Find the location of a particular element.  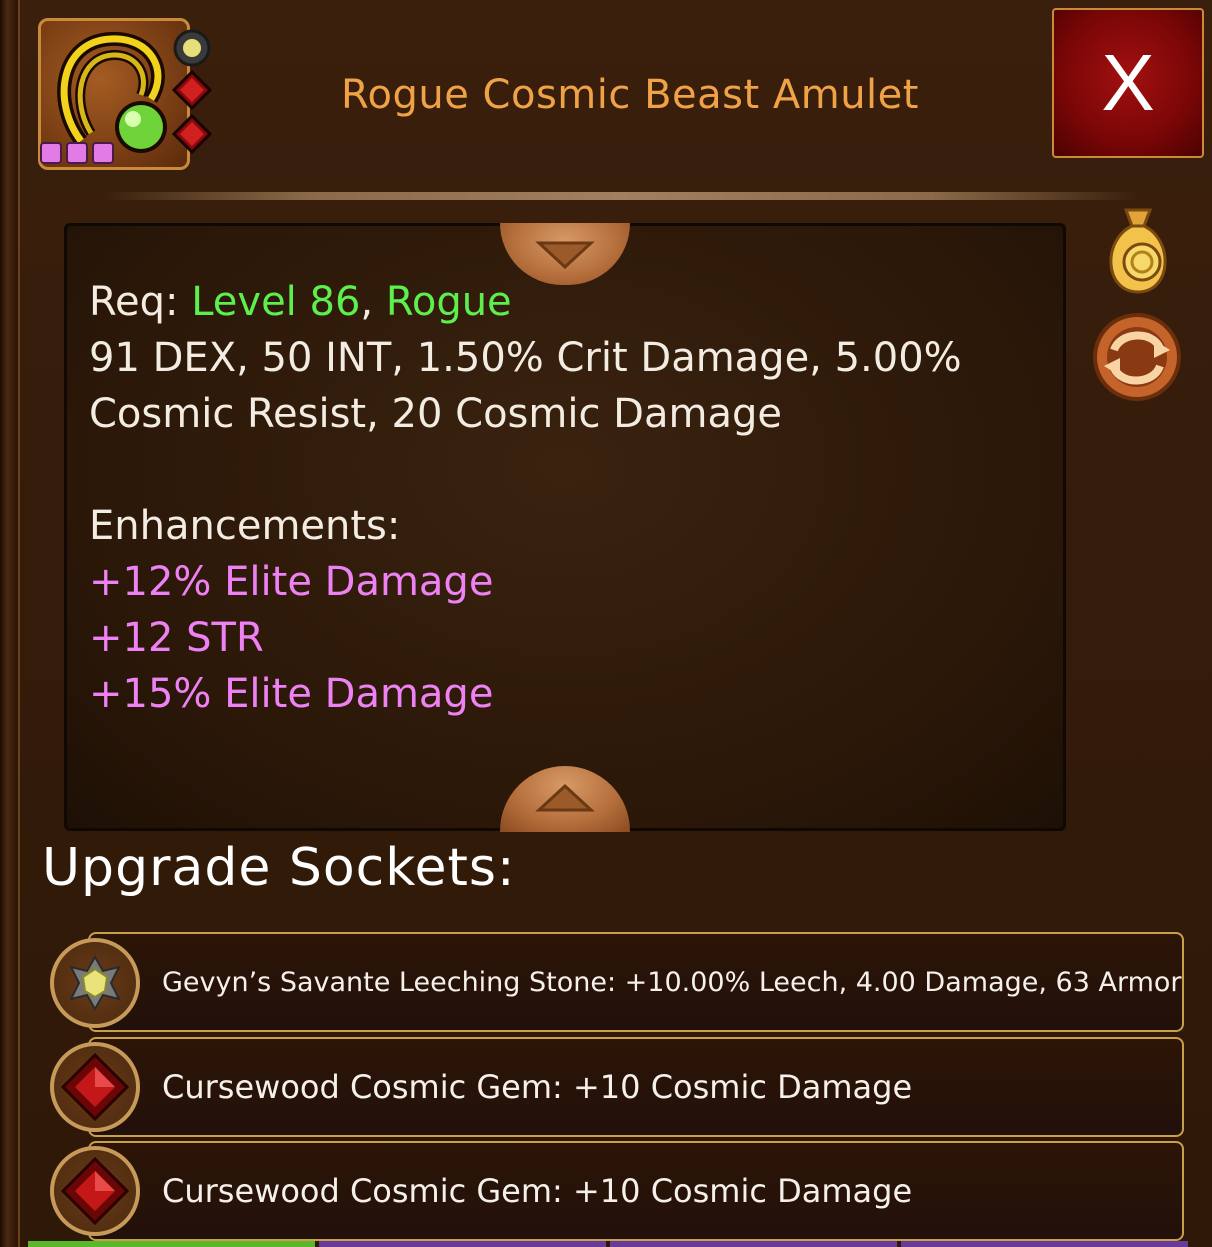

close-icon: X is located at coordinates (1128, 82).